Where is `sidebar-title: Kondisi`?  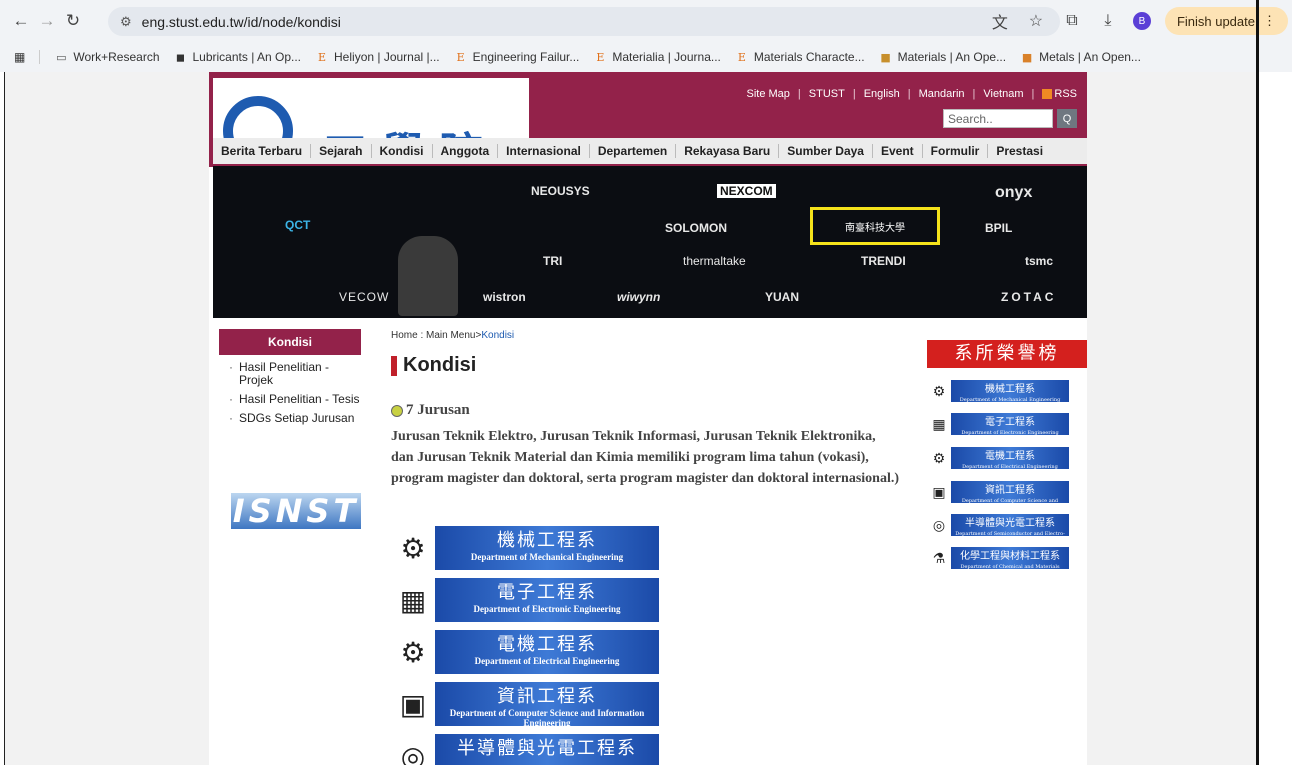 sidebar-title: Kondisi is located at coordinates (290, 342).